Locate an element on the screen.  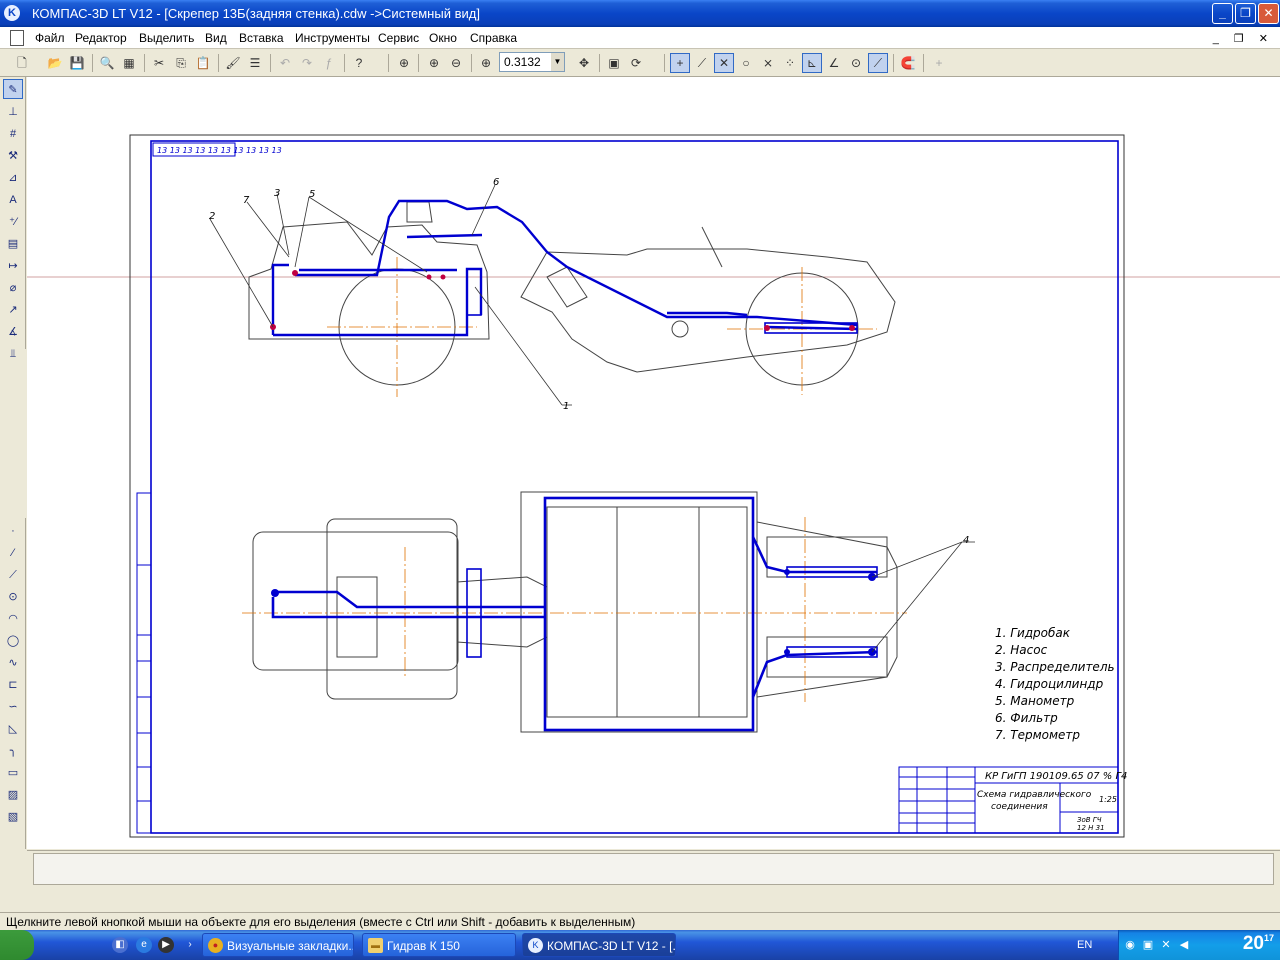
snap-midpoint-icon: ∠ is located at coordinates (834, 63).